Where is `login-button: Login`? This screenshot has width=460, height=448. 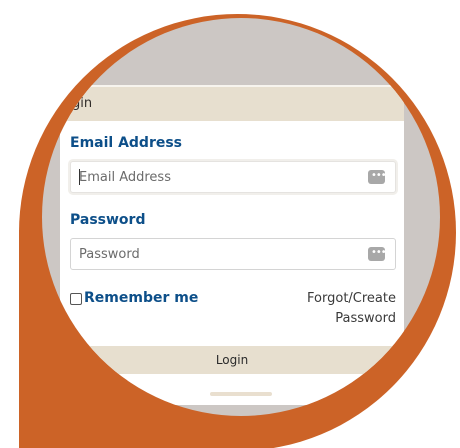
login-button: Login is located at coordinates (232, 360).